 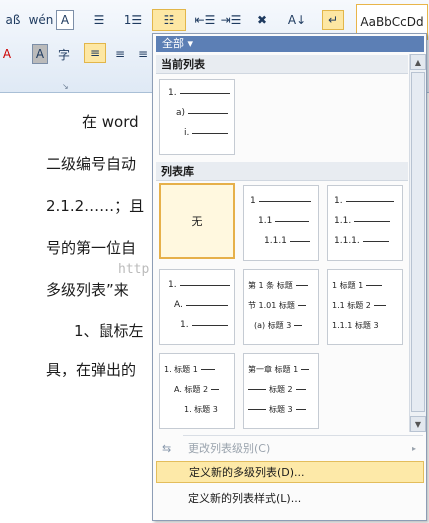 I want to click on doc-line: 在 word, so click(x=110, y=122).